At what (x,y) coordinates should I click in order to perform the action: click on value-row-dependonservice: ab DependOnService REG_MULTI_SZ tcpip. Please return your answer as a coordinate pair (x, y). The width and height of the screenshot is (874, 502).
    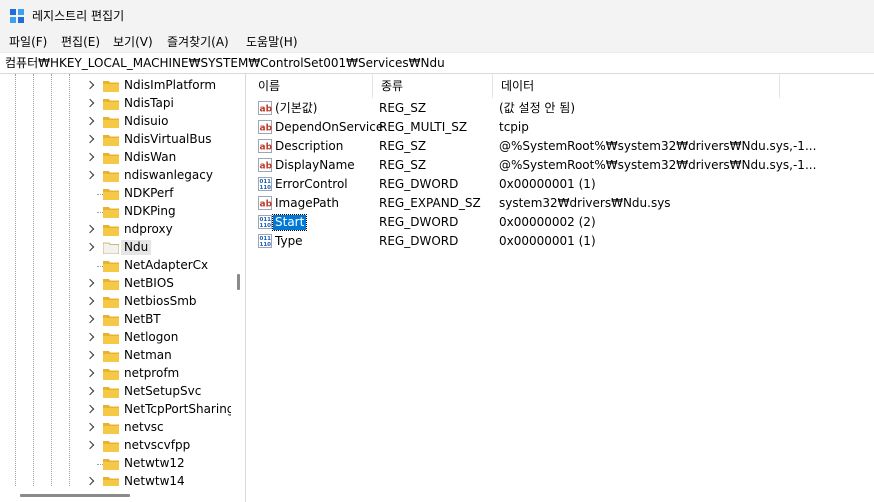
    Looking at the image, I should click on (562, 127).